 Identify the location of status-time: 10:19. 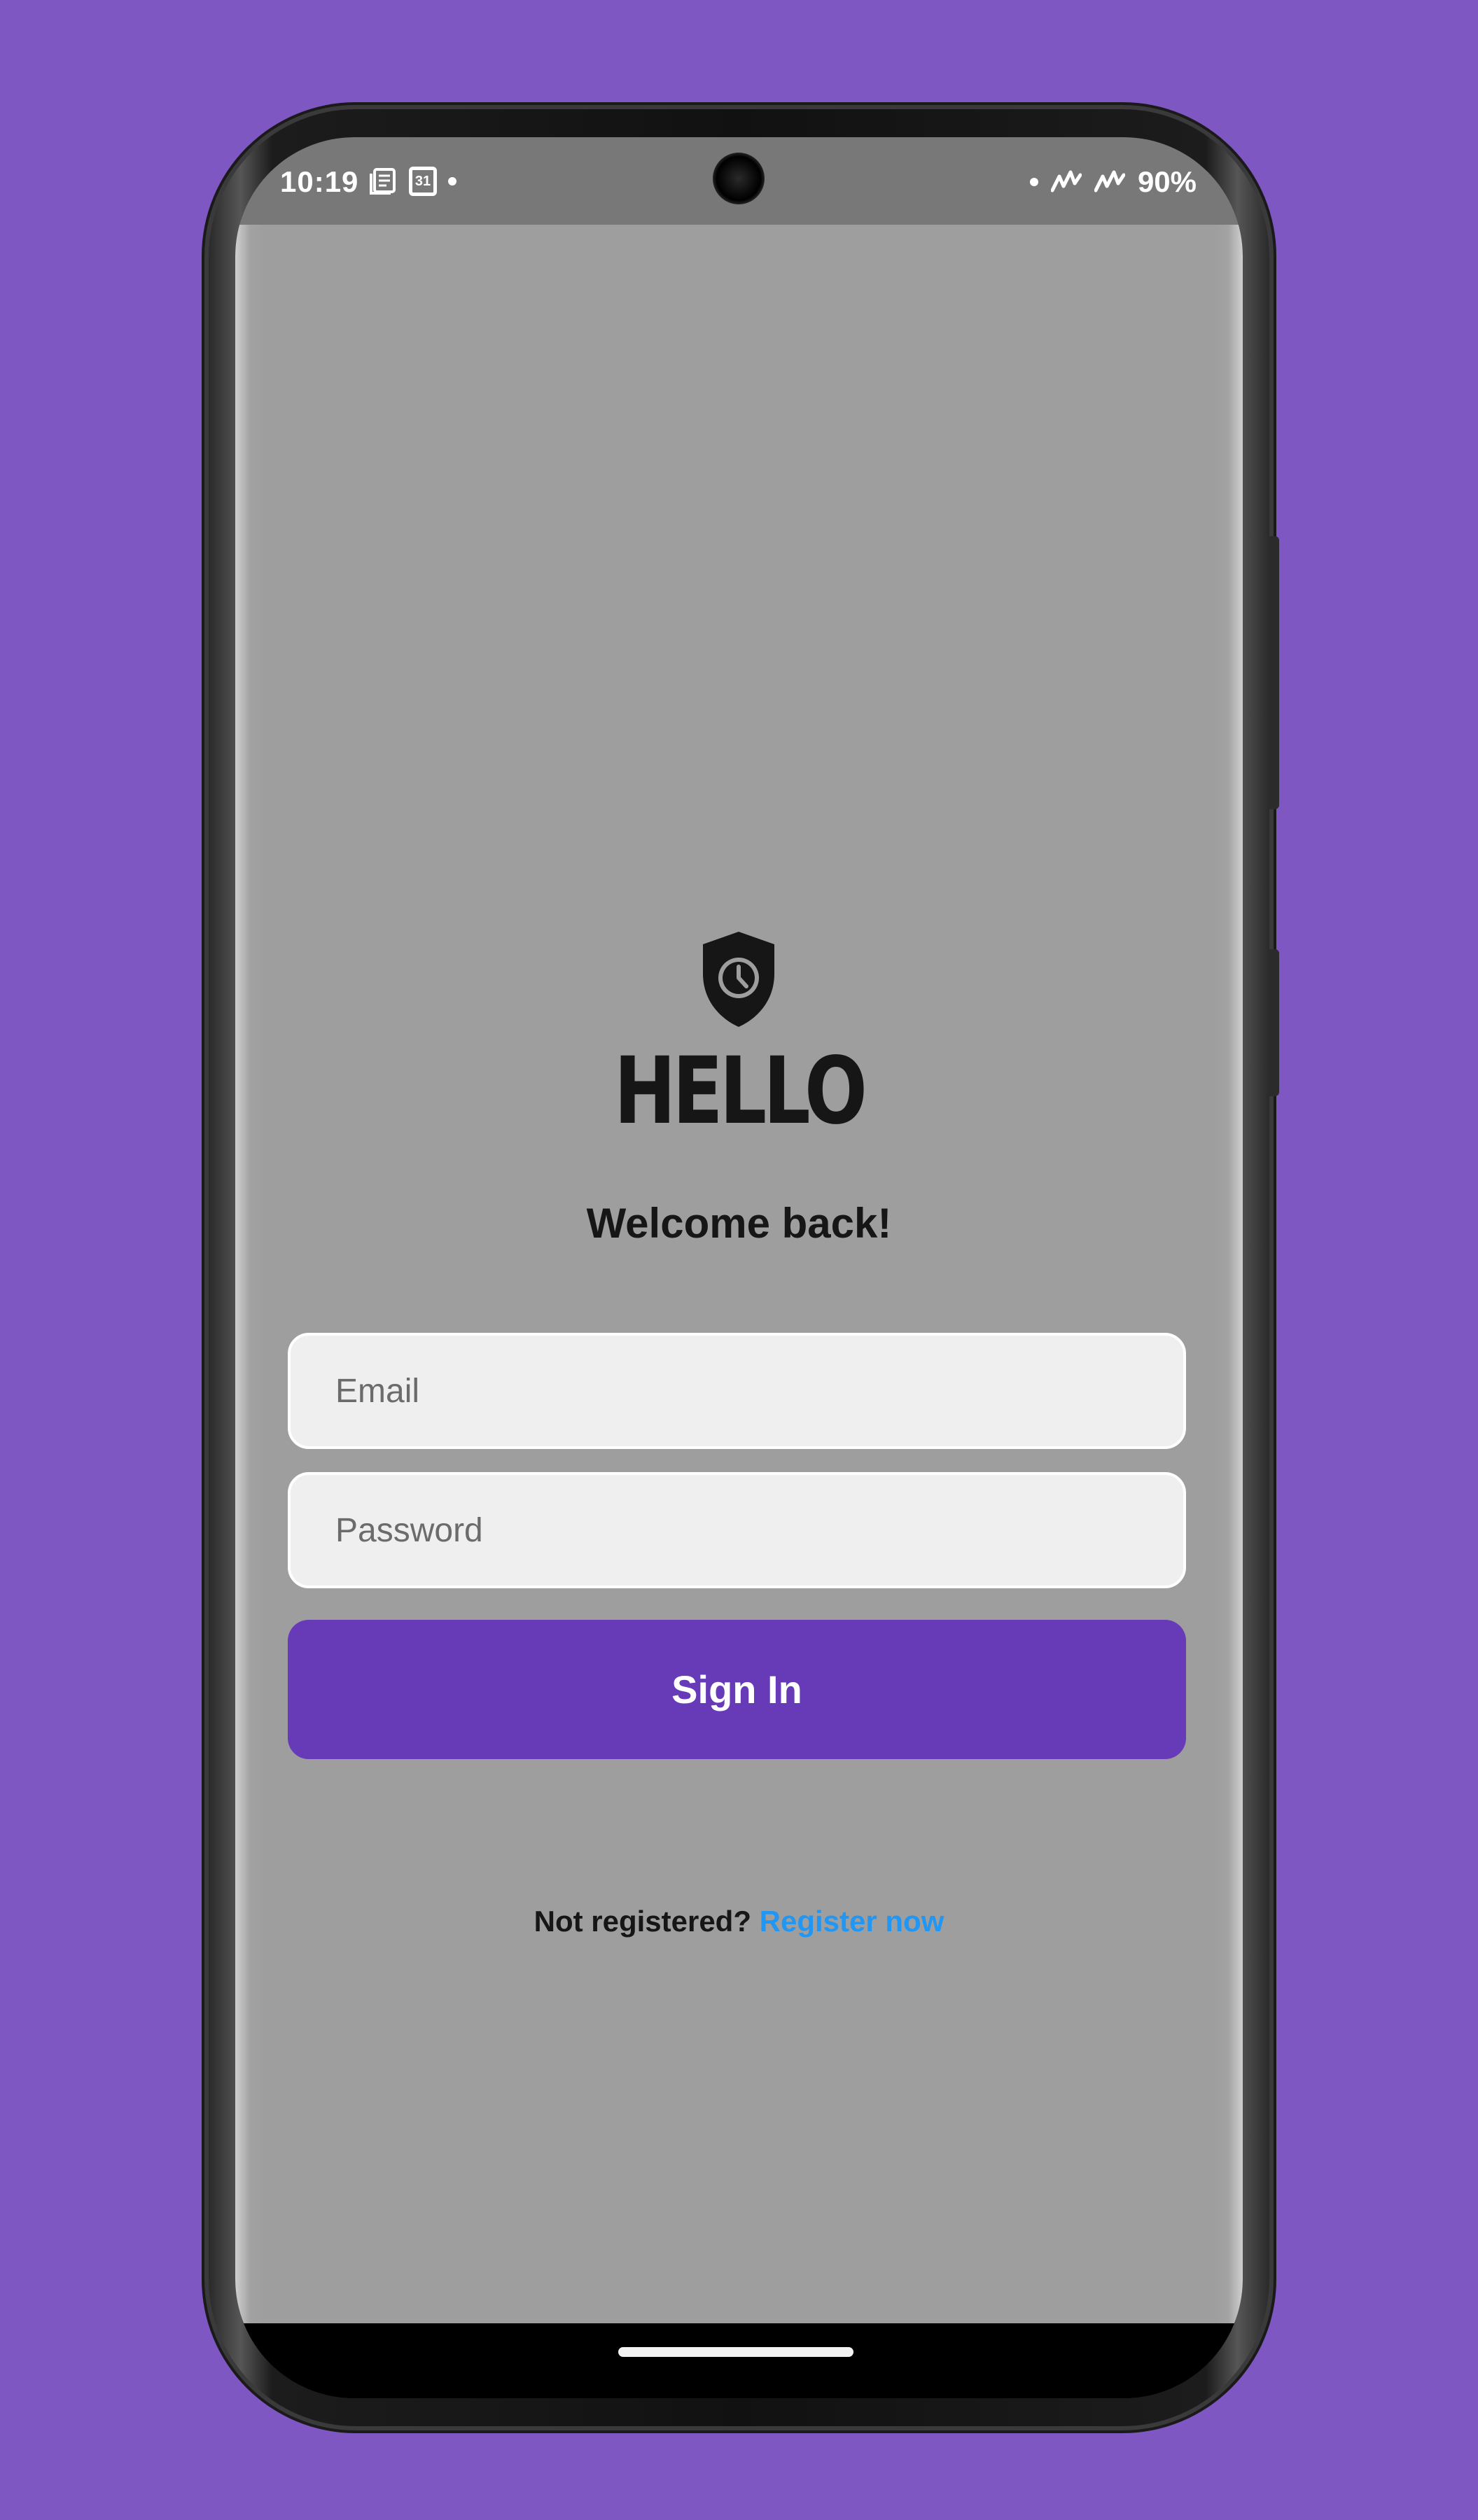
(319, 181).